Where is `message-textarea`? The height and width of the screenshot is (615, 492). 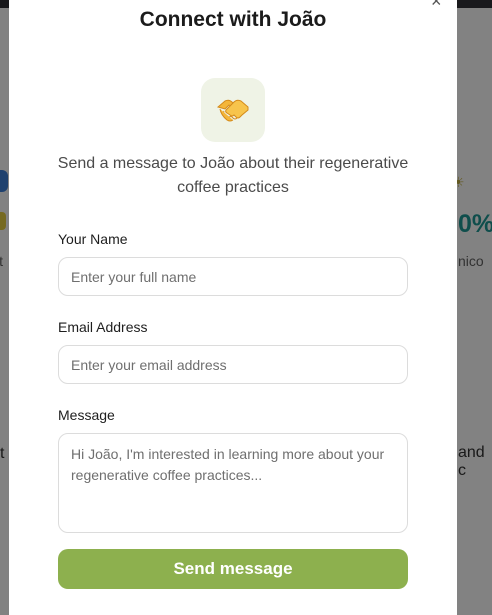 message-textarea is located at coordinates (233, 483).